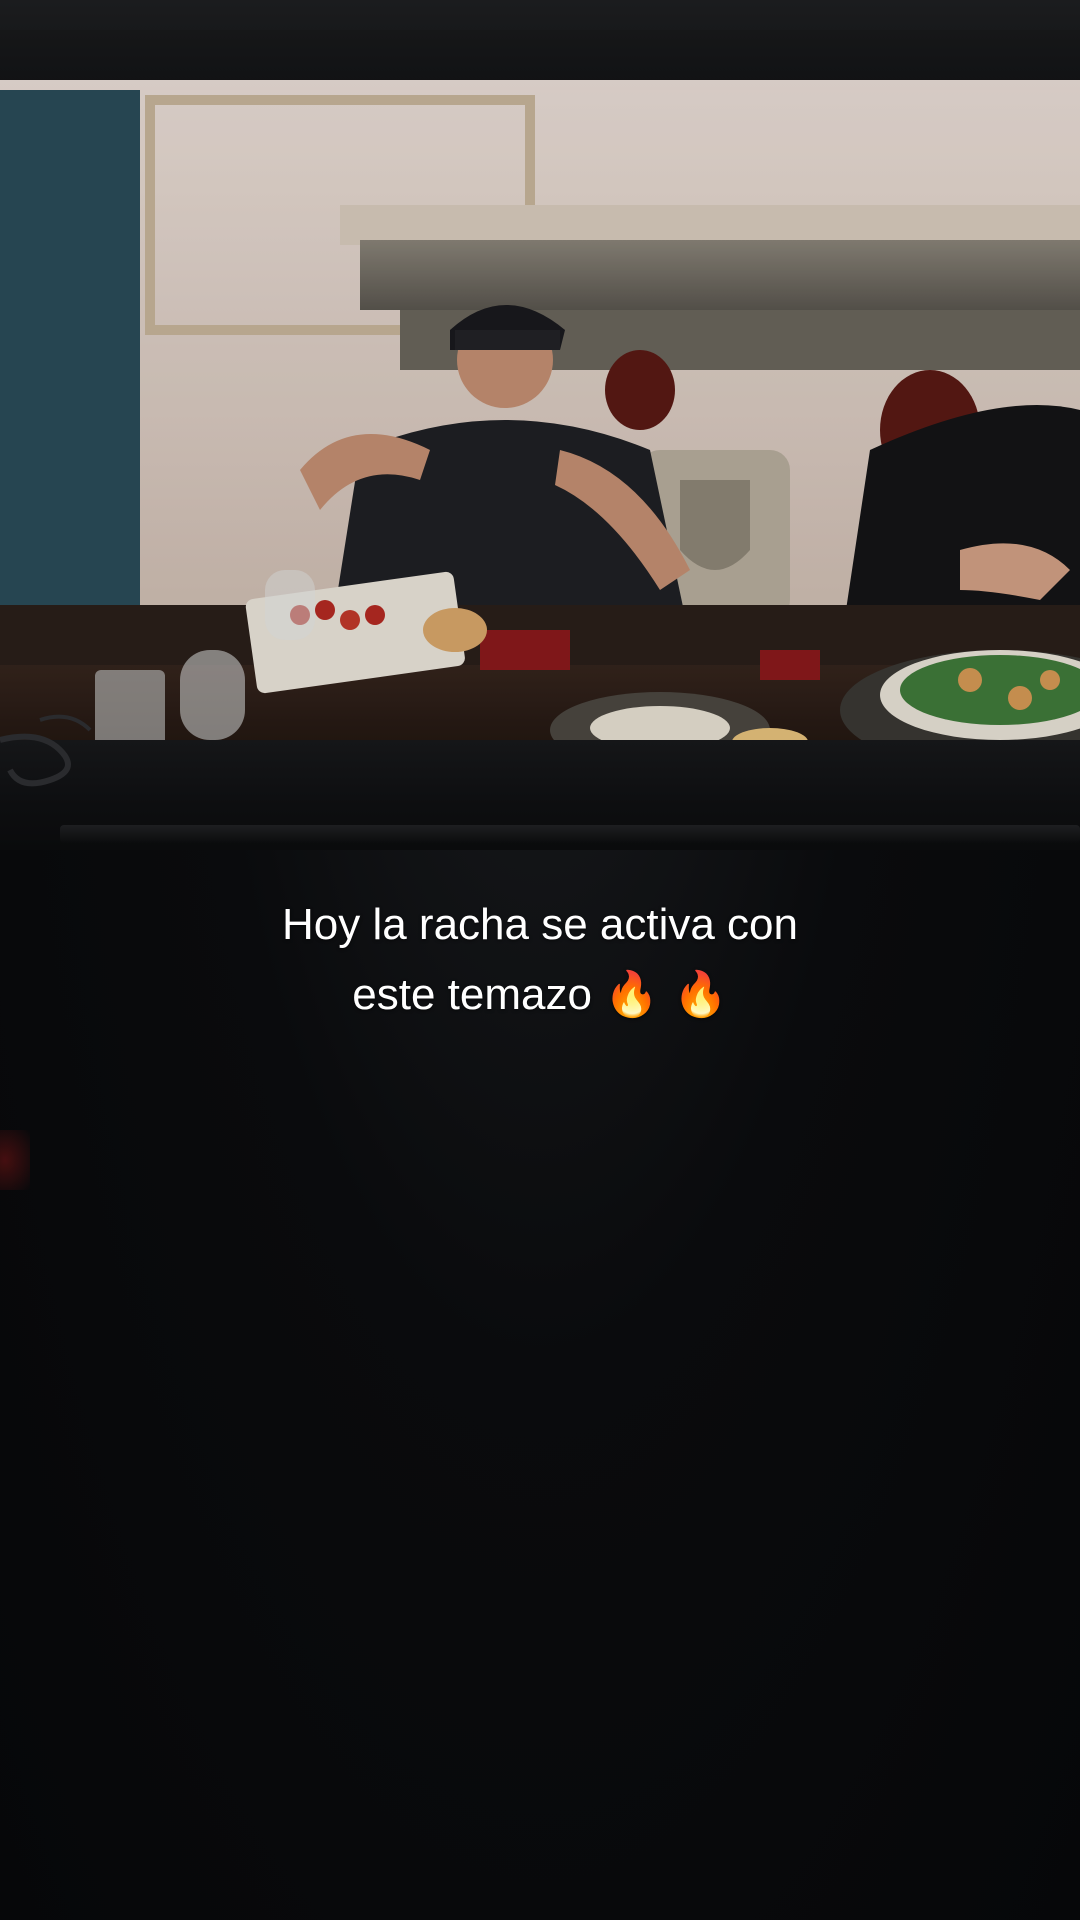  I want to click on cable-icon, so click(46, 750).